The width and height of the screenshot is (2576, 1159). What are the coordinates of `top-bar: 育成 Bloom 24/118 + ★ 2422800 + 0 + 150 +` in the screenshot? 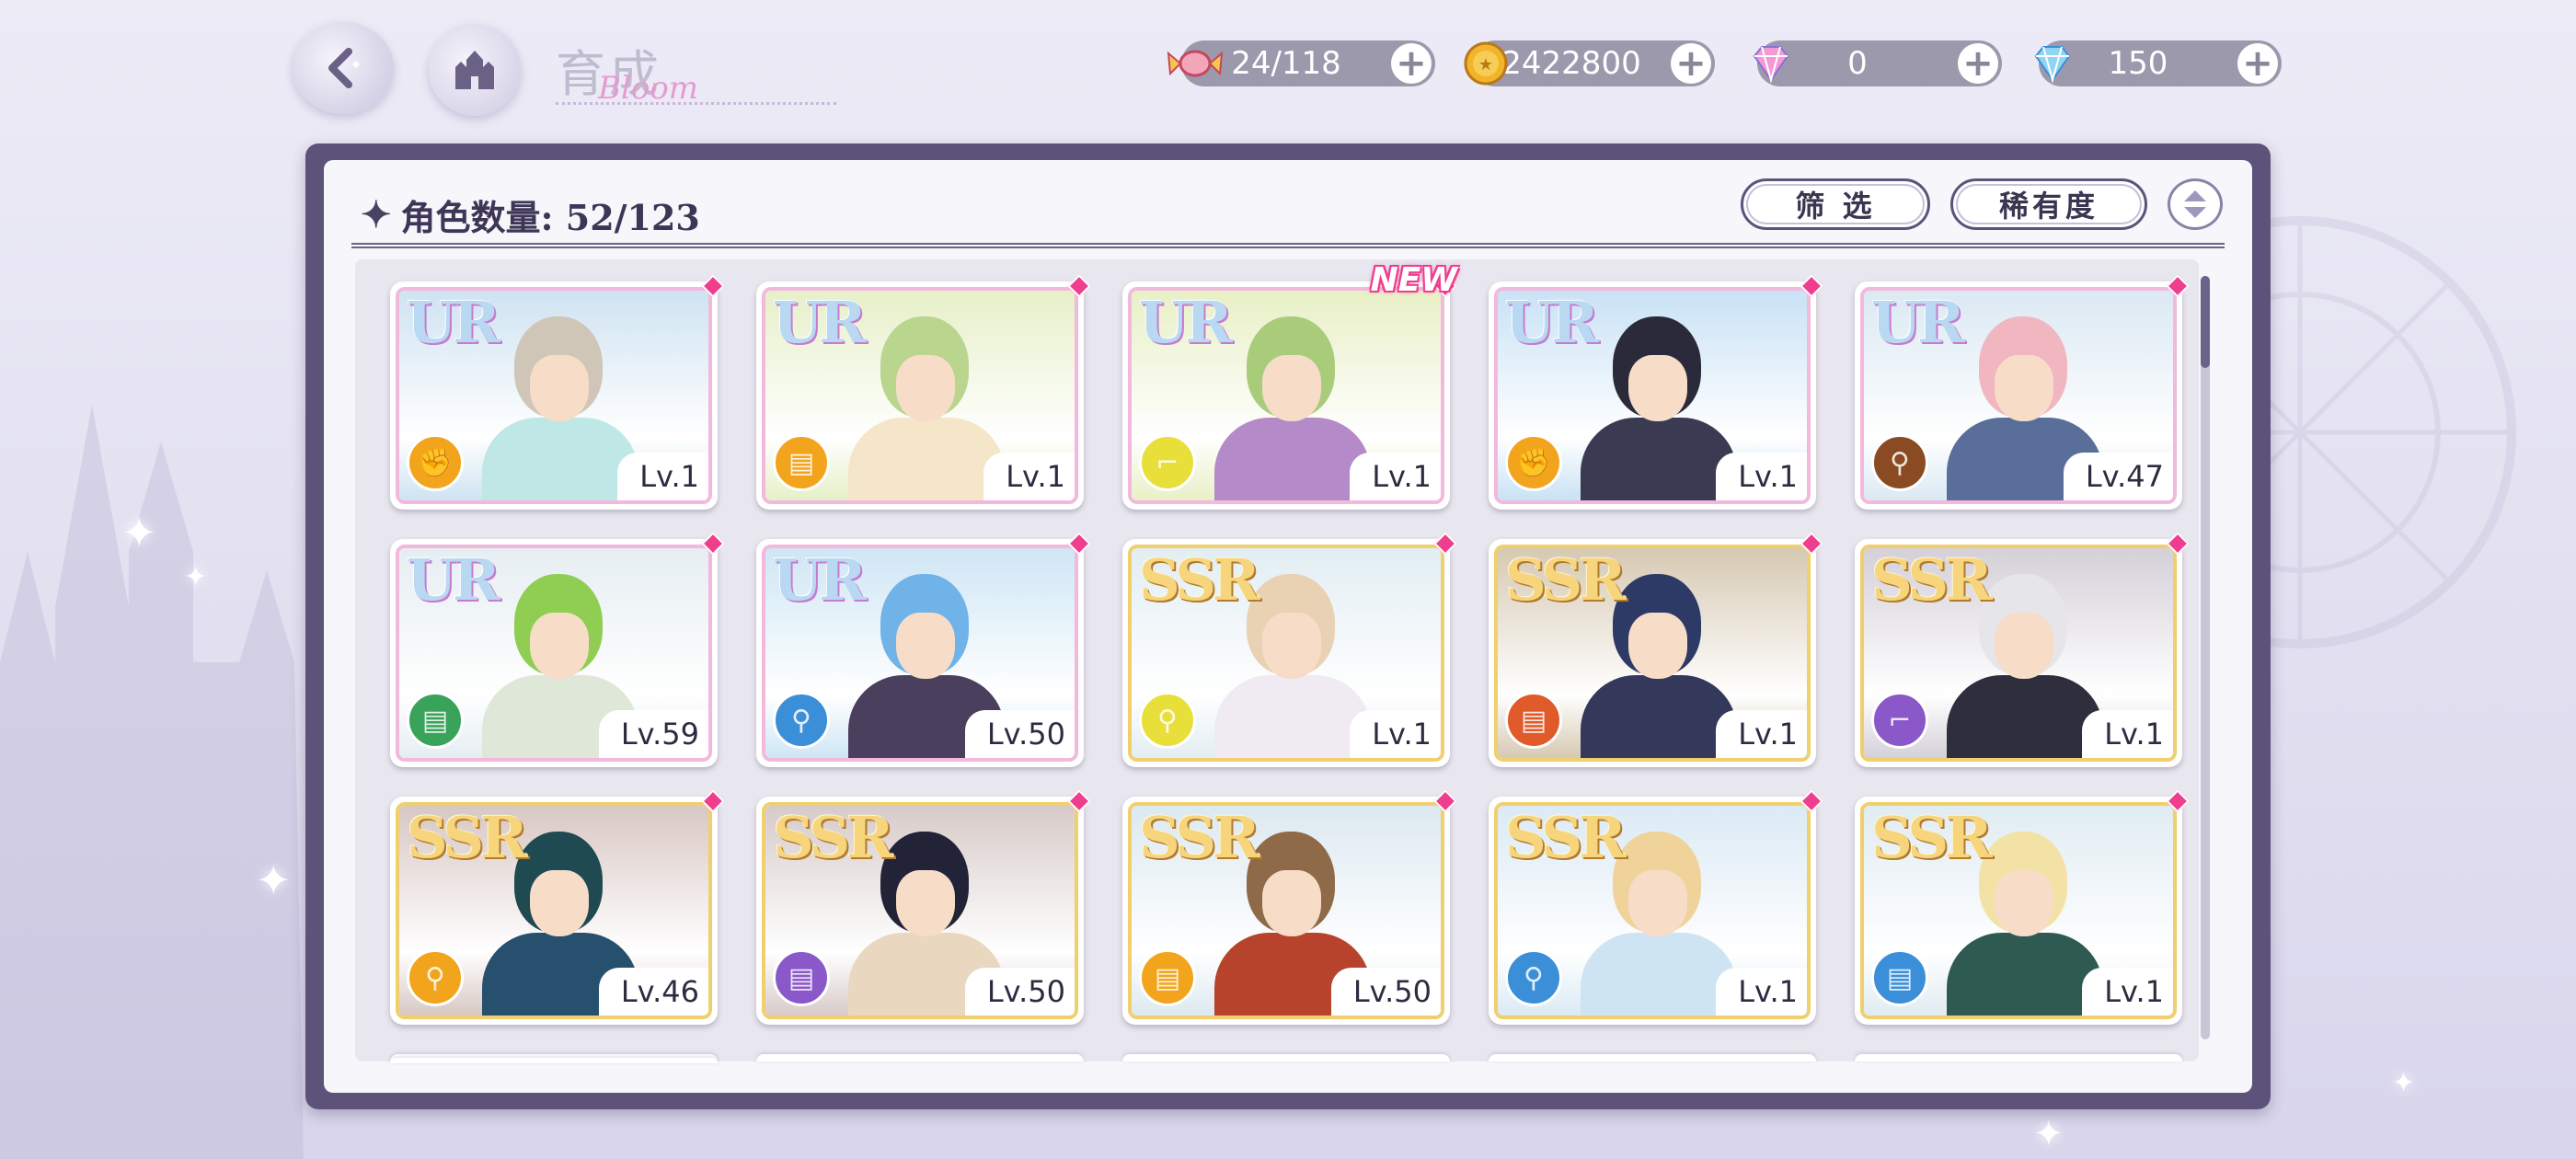 It's located at (1288, 69).